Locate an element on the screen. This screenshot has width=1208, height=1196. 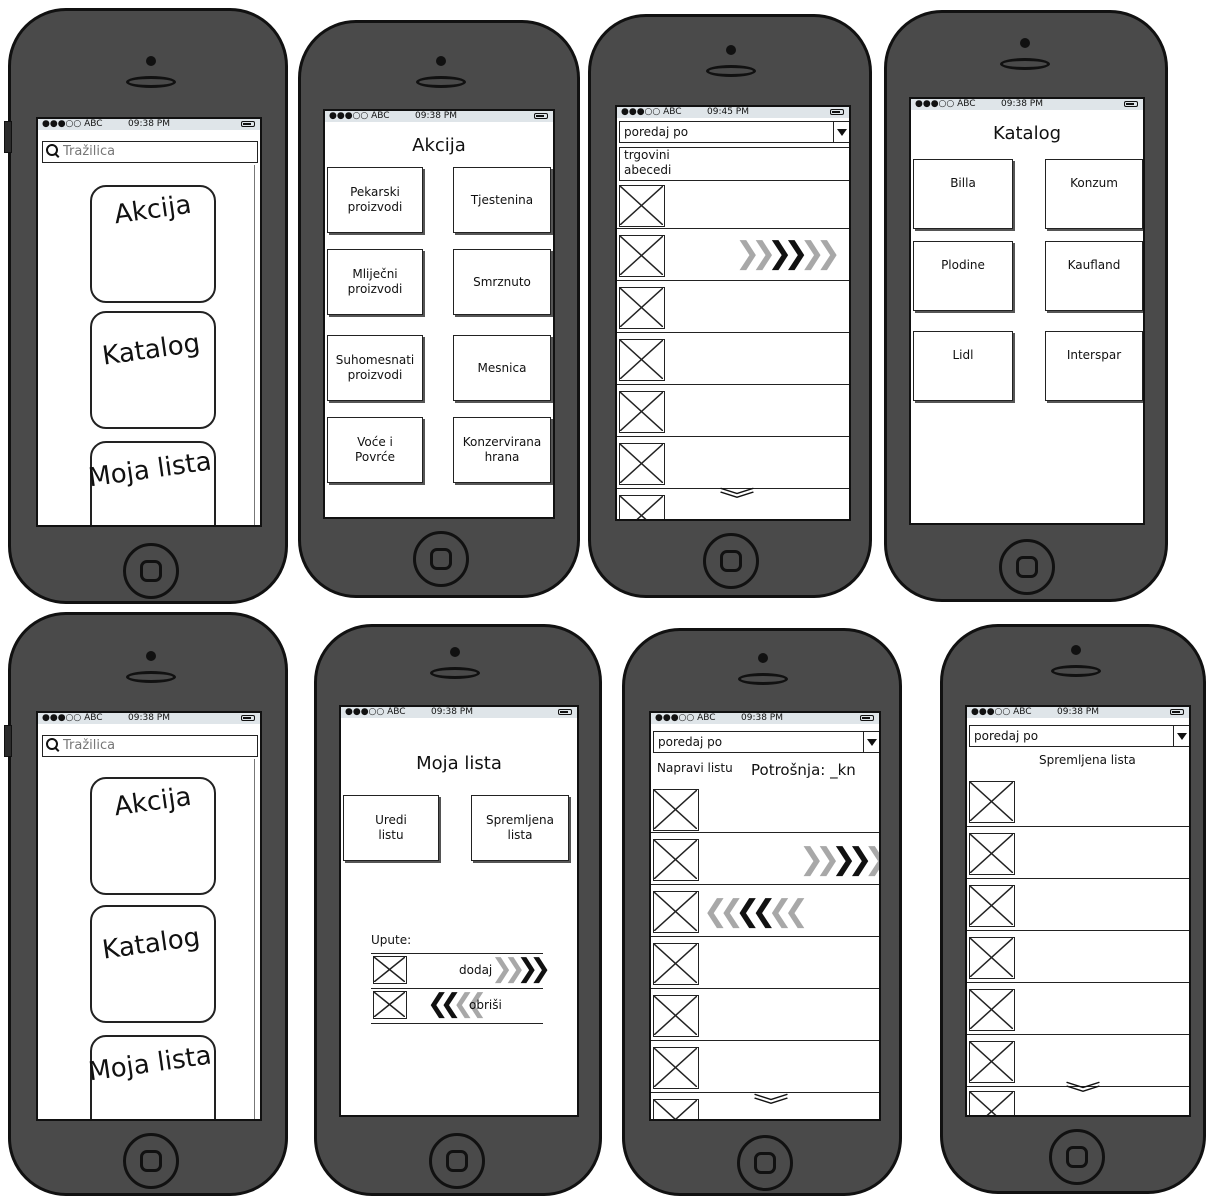
store-interspar: Interspar is located at coordinates (1094, 366).